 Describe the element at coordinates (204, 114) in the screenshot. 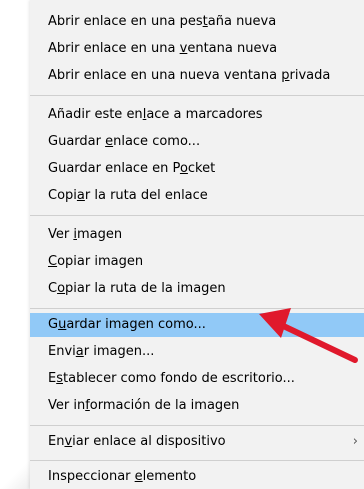

I see `menu-item-text: ace a marcadores` at that location.